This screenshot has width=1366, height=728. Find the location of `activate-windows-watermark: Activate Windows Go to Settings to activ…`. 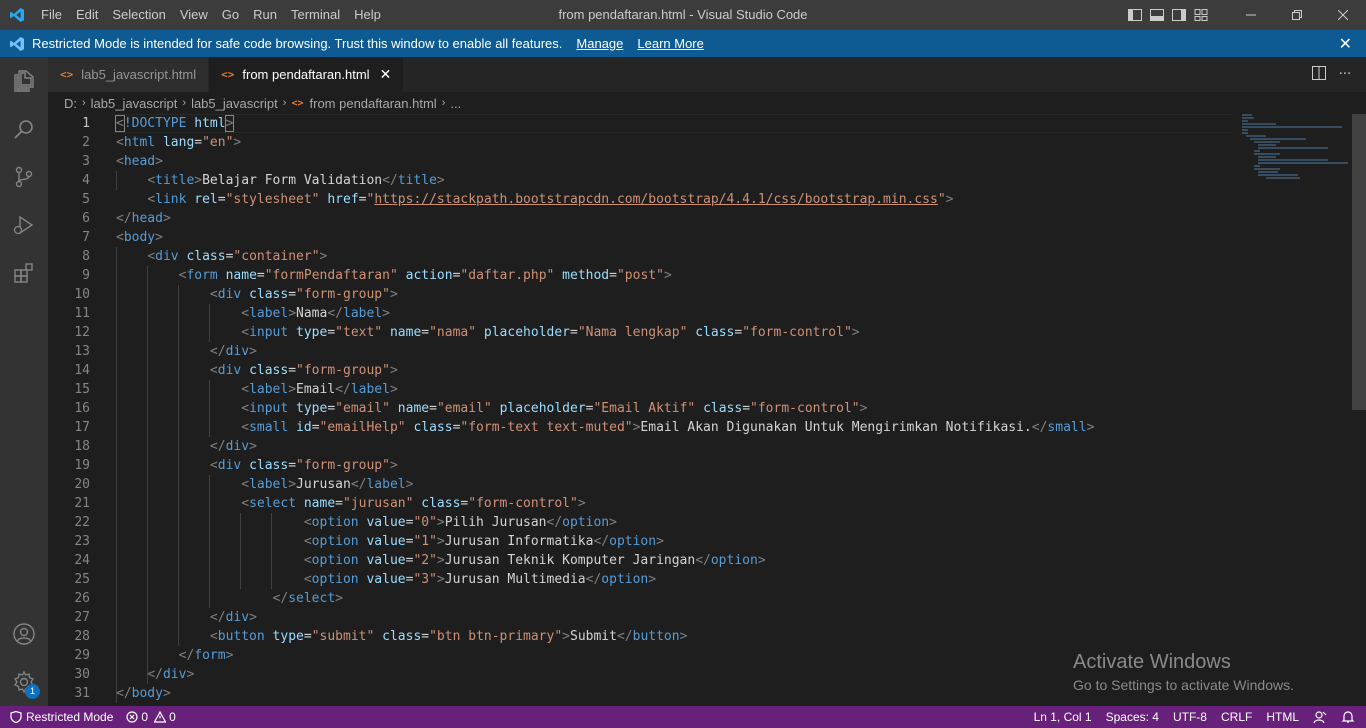

activate-windows-watermark: Activate Windows Go to Settings to activ… is located at coordinates (1183, 672).